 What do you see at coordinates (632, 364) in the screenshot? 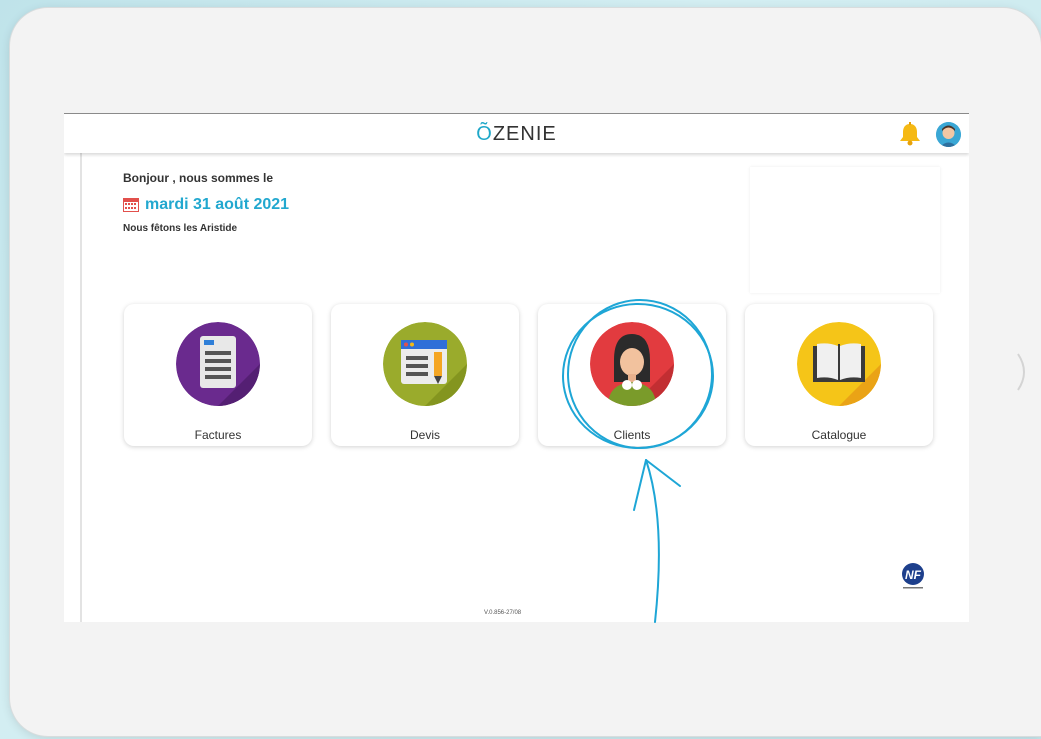
I see `client-icon` at bounding box center [632, 364].